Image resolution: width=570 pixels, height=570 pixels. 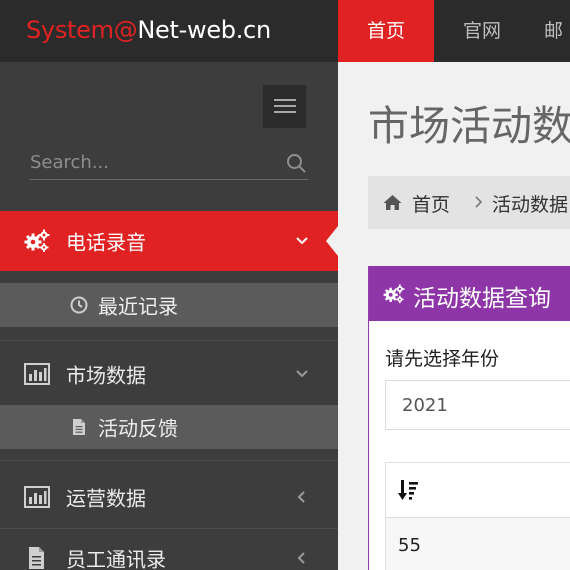 I want to click on logo-bar: System@Net-web.cn, so click(x=169, y=31).